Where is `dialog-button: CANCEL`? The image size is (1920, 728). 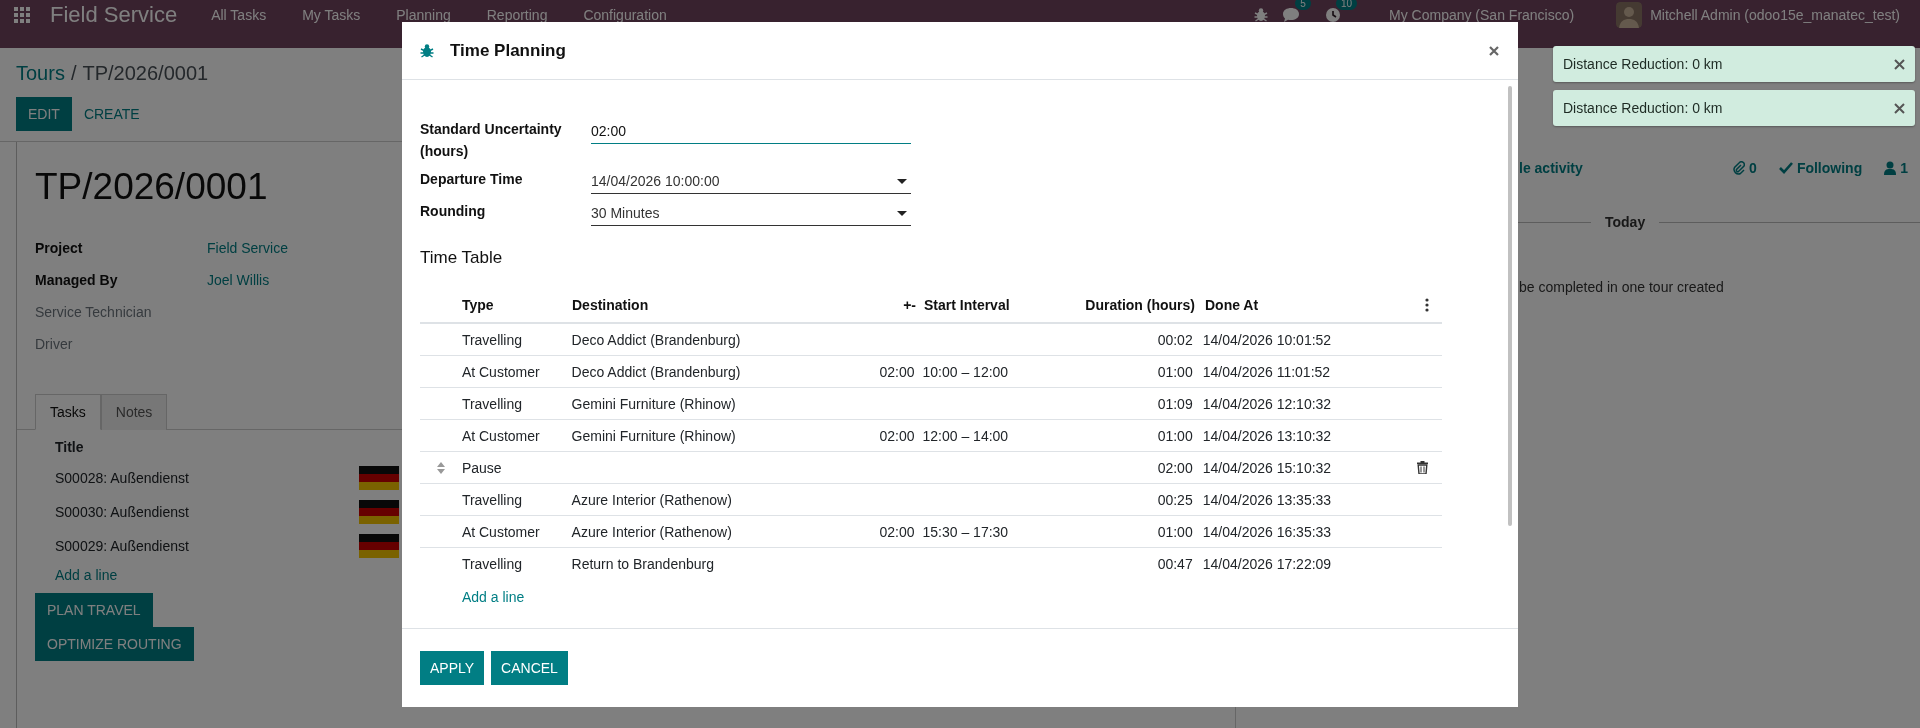
dialog-button: CANCEL is located at coordinates (529, 668).